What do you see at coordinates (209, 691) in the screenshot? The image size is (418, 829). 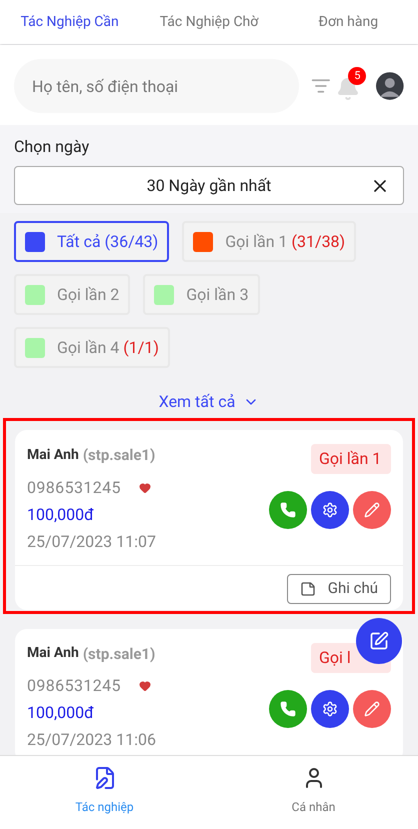 I see `lead-card: Mai Anh (stp.sale1) 0986531245 100,000đ 25/07/2023 11:06 Gọi l` at bounding box center [209, 691].